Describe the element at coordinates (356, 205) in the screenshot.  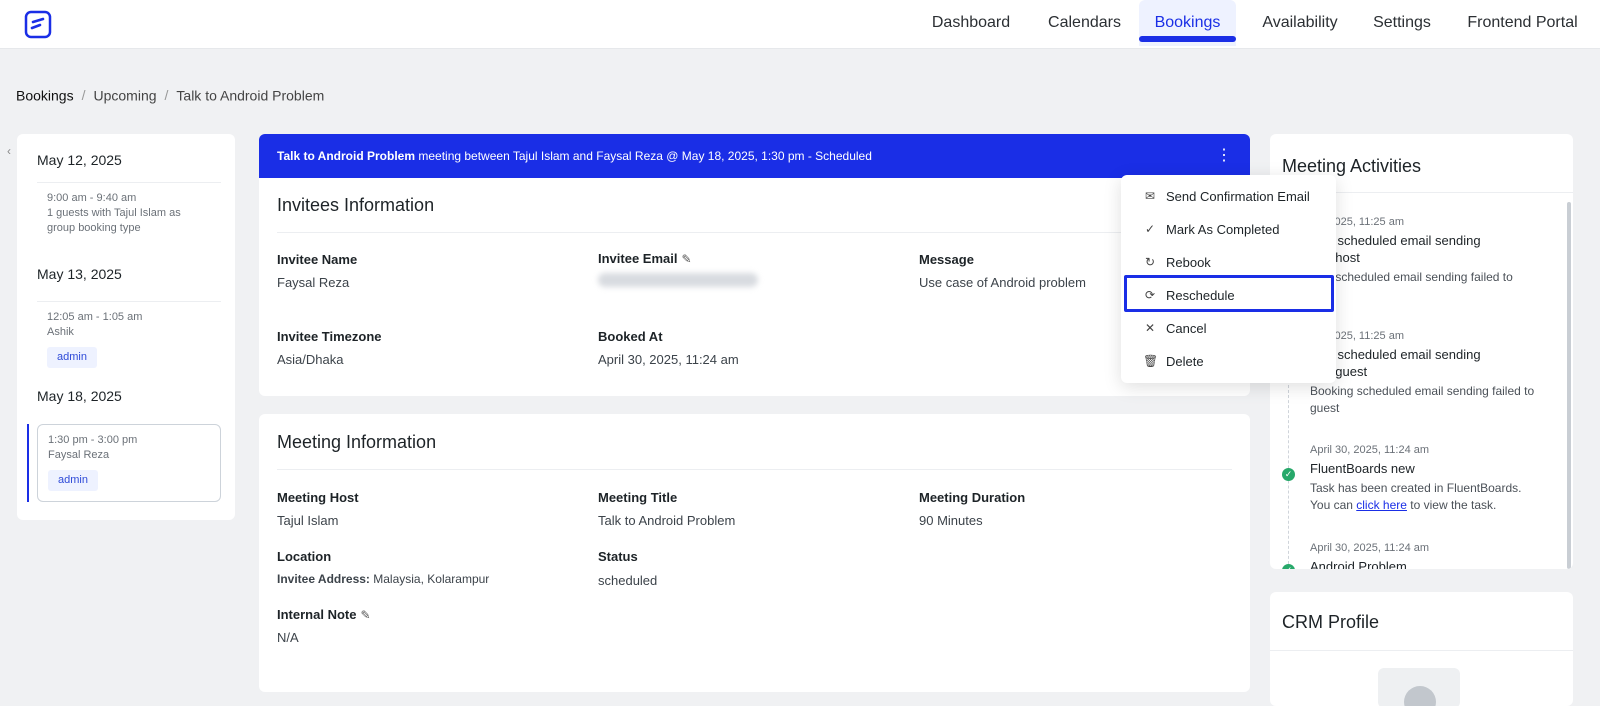
I see `invitees-title: Invitees Information` at that location.